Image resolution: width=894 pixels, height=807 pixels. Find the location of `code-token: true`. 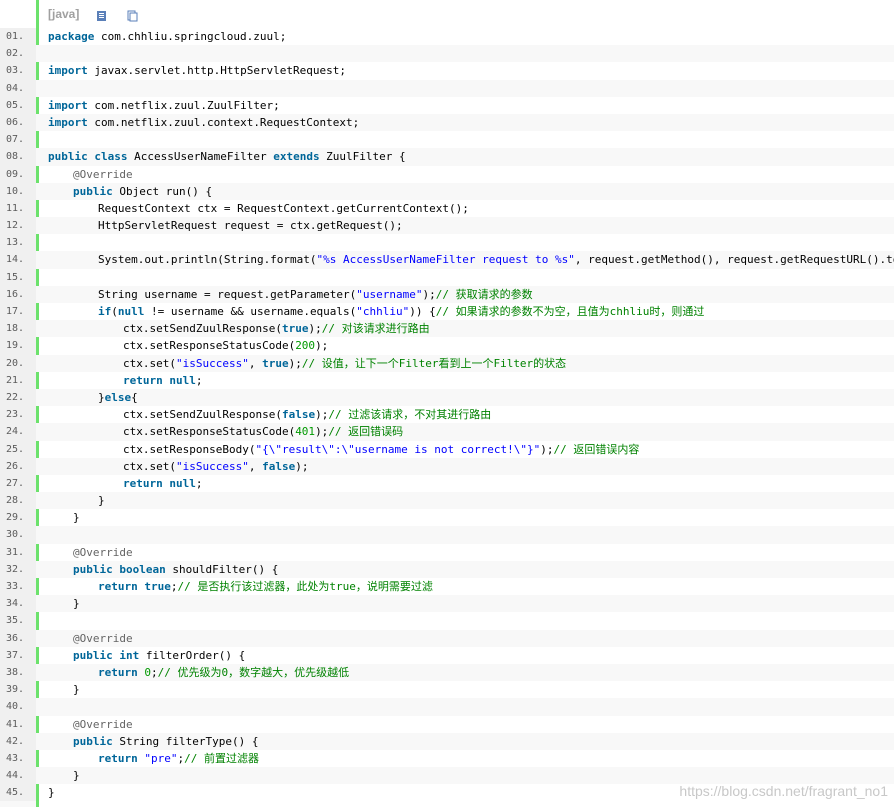

code-token: true is located at coordinates (275, 363).